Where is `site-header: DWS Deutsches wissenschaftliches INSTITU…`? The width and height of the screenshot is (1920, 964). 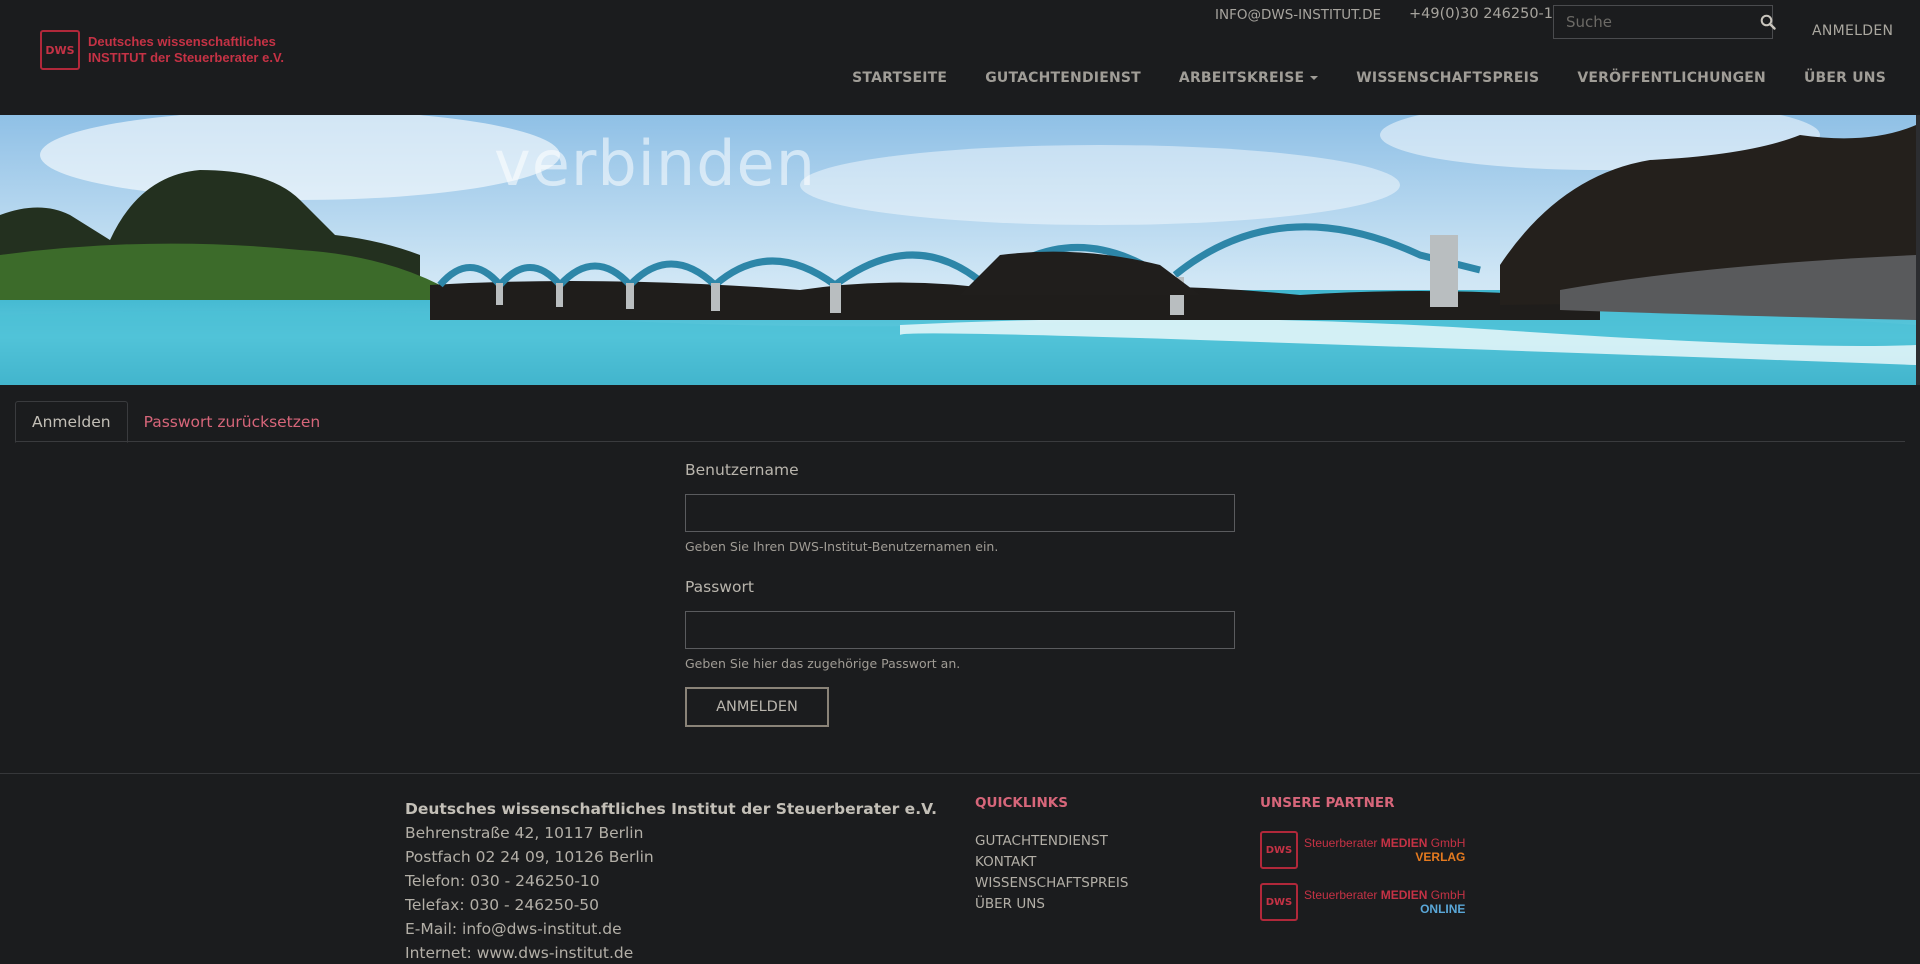
site-header: DWS Deutsches wissenschaftliches INSTITU… is located at coordinates (960, 57).